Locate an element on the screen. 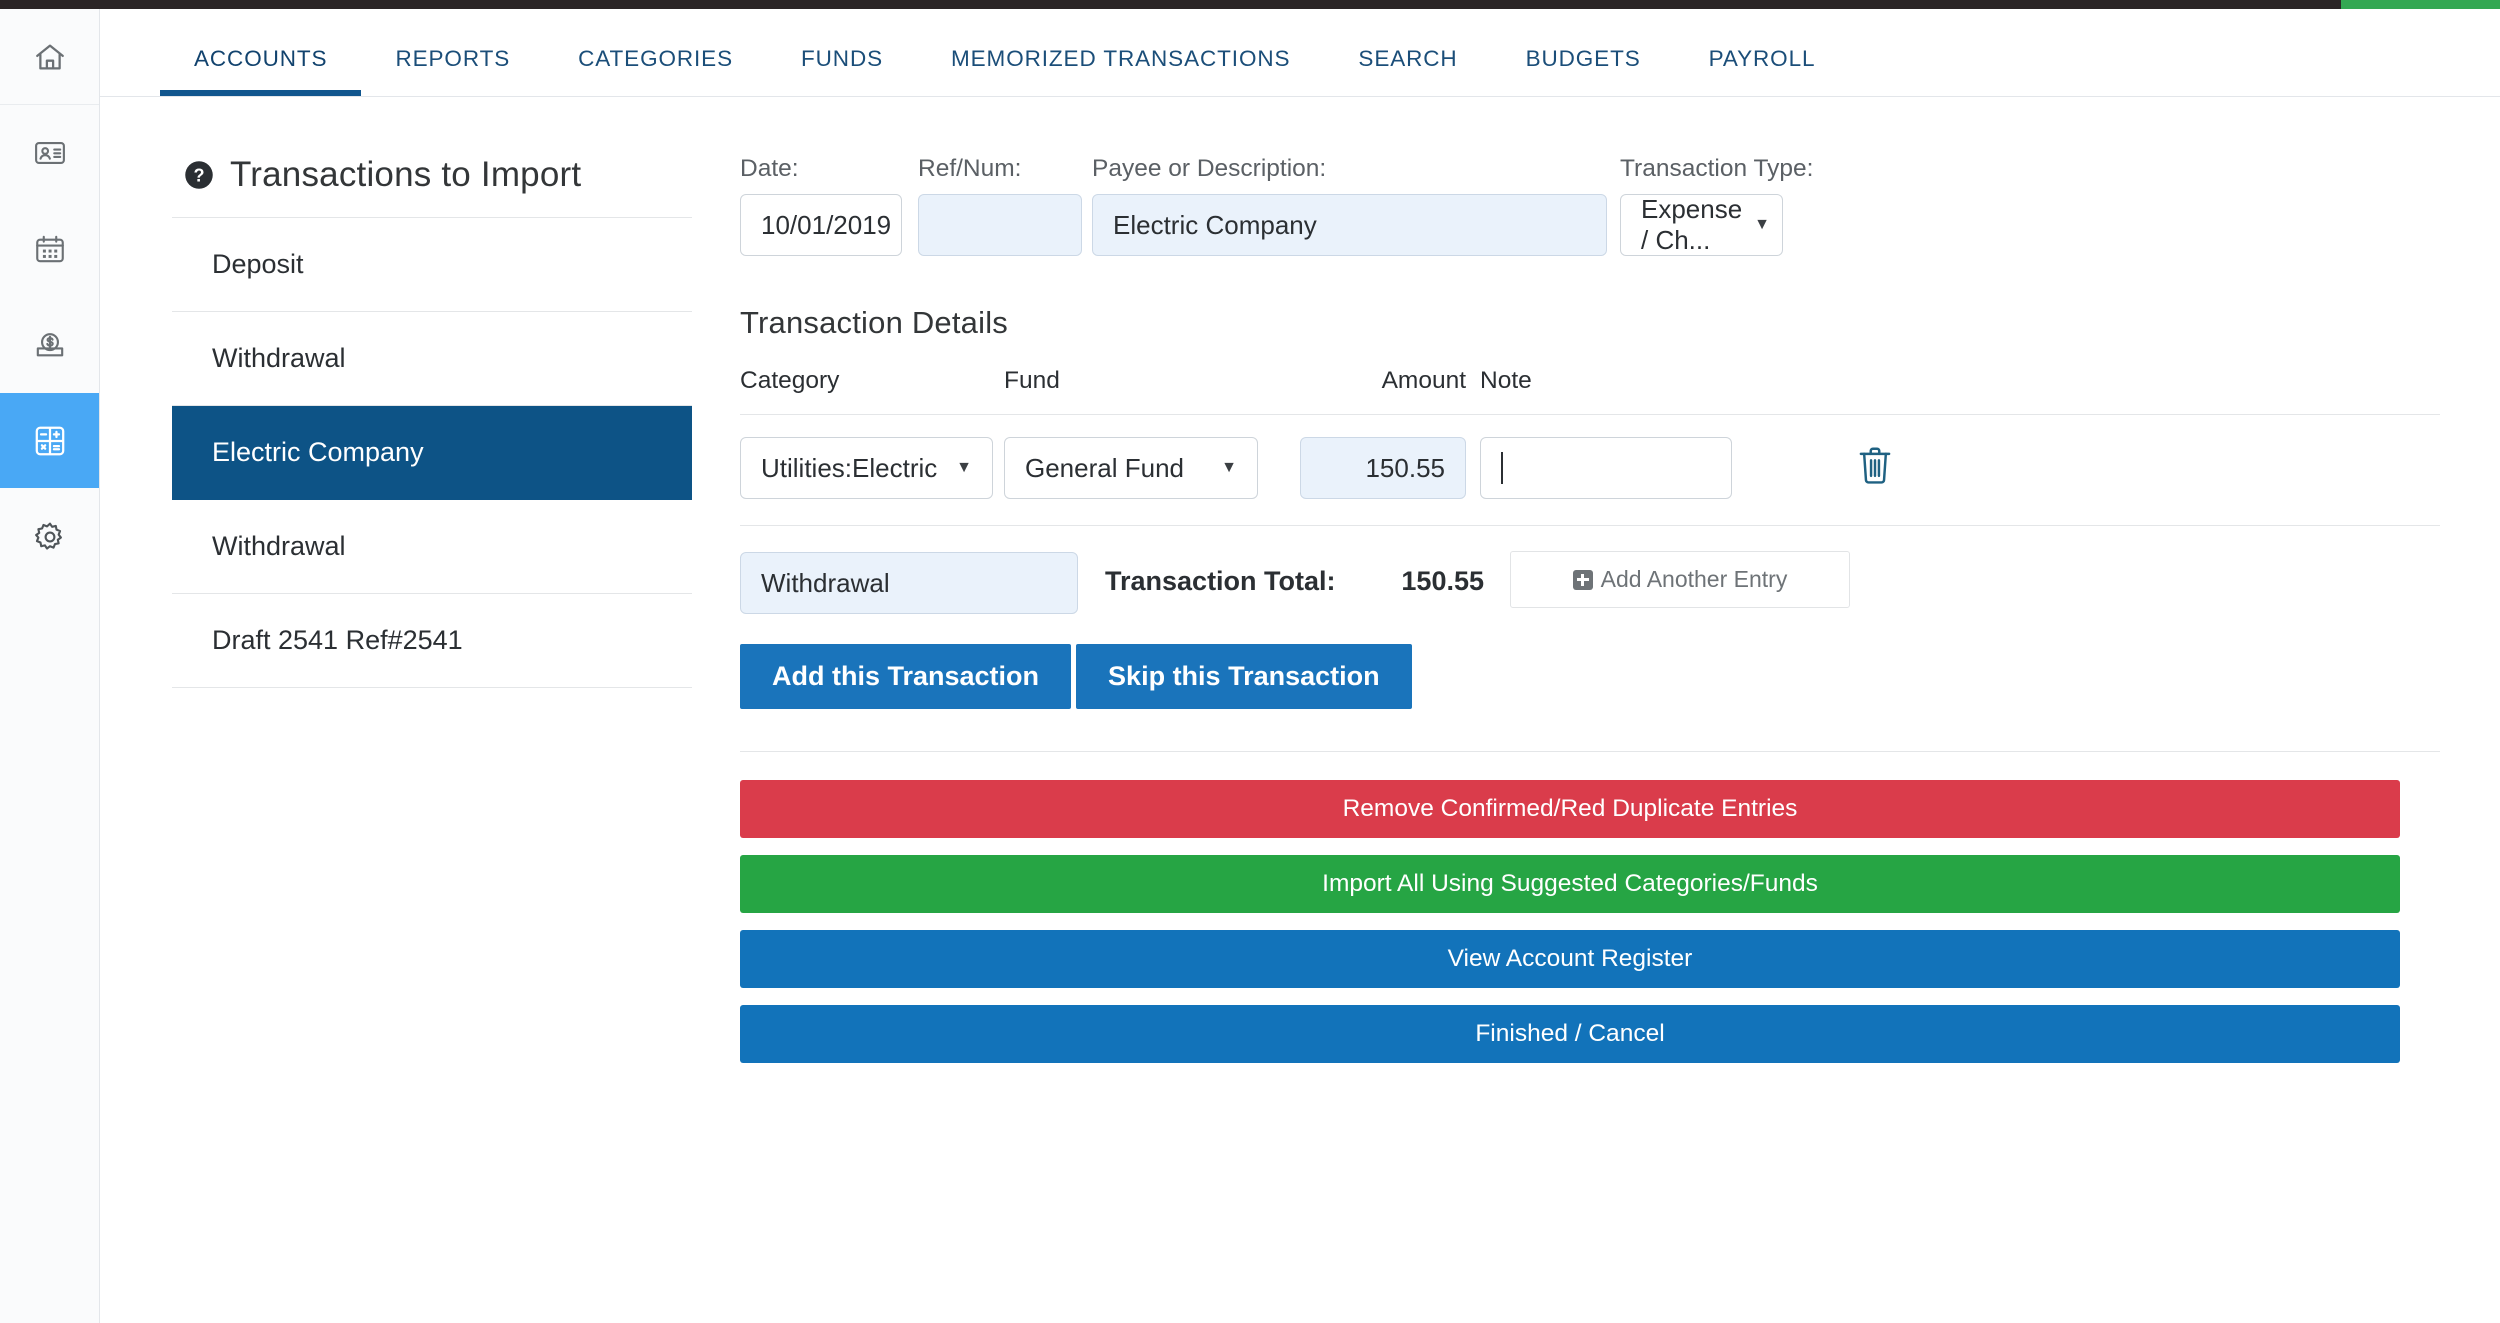 This screenshot has height=1323, width=2500. skip-this-transaction-button: Skip this Transaction is located at coordinates (1244, 676).